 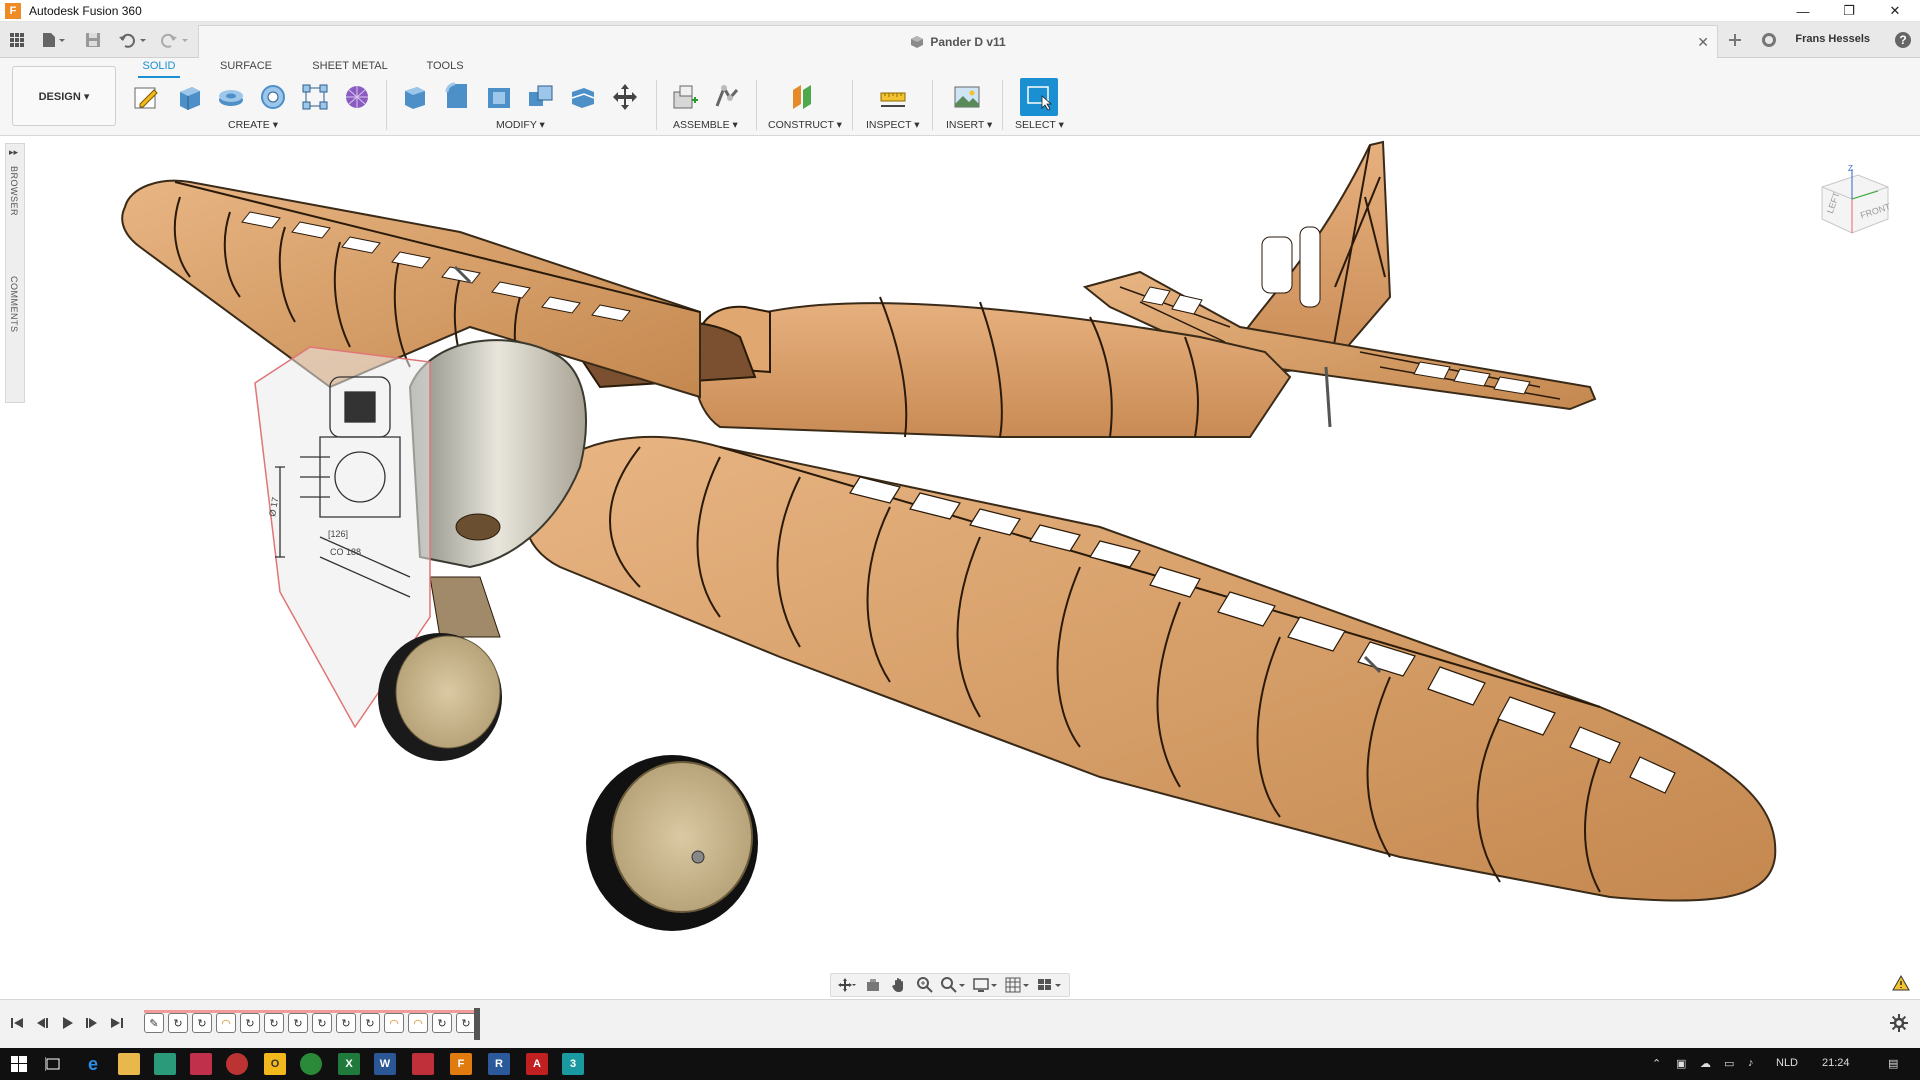 What do you see at coordinates (53, 1064) in the screenshot?
I see `task-view-icon` at bounding box center [53, 1064].